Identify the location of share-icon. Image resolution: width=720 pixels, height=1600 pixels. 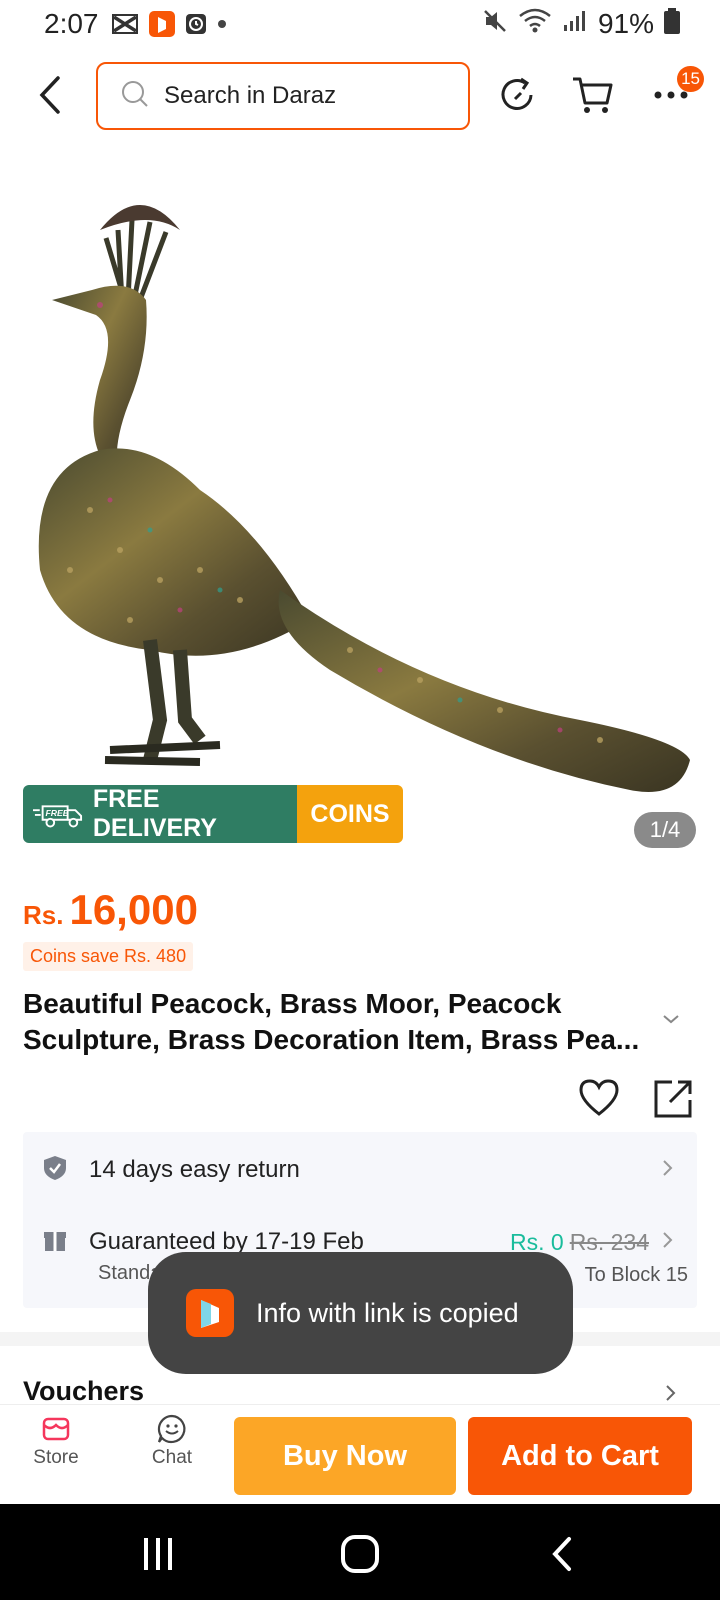
(673, 1099).